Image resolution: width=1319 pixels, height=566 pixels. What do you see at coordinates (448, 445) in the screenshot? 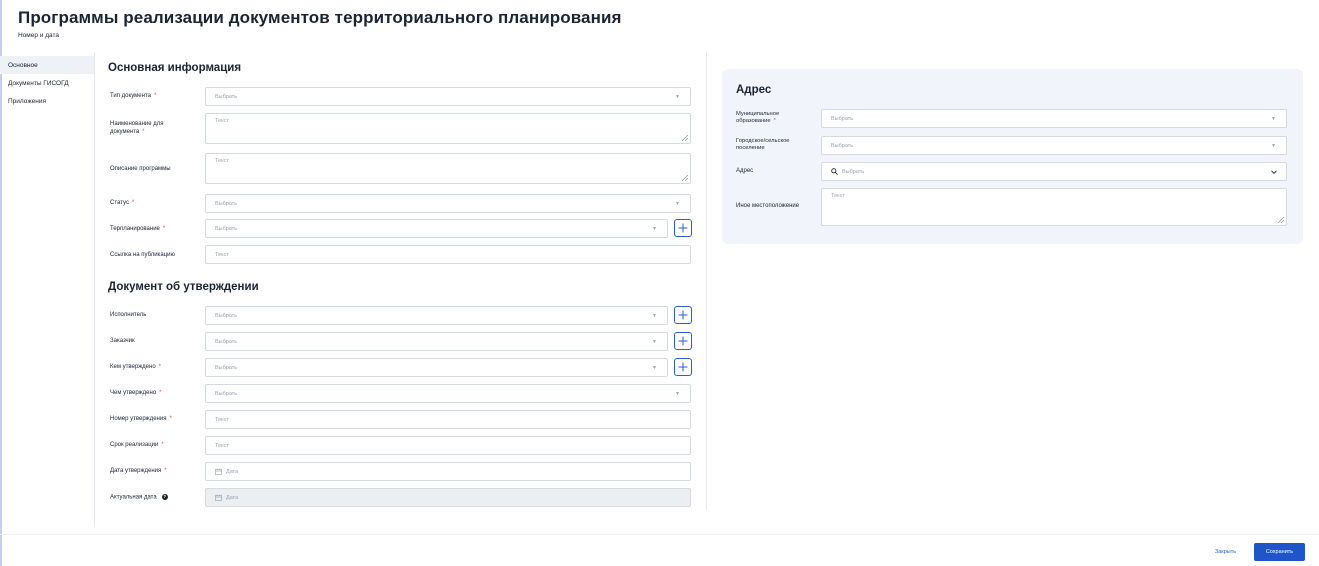
I see `impl-period-input: Текст` at bounding box center [448, 445].